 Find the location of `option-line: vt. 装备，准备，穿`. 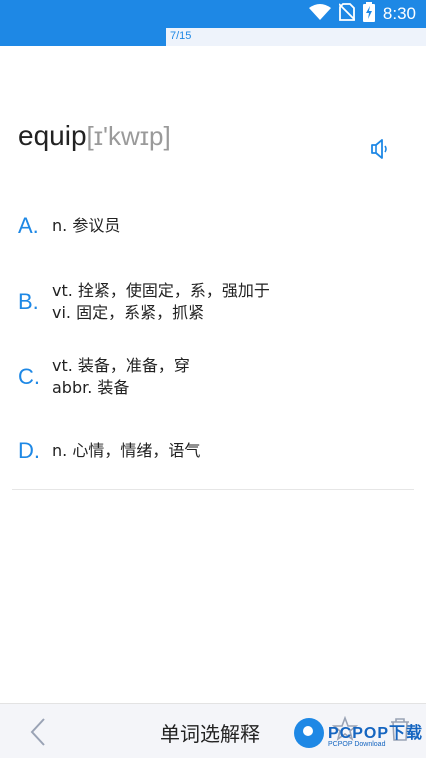

option-line: vt. 装备，准备，穿 is located at coordinates (121, 365).